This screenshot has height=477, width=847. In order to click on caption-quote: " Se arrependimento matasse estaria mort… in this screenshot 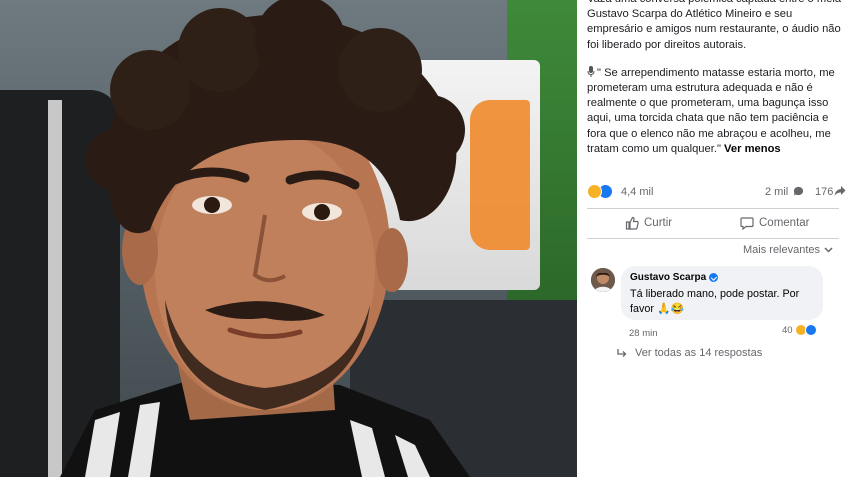, I will do `click(711, 110)`.